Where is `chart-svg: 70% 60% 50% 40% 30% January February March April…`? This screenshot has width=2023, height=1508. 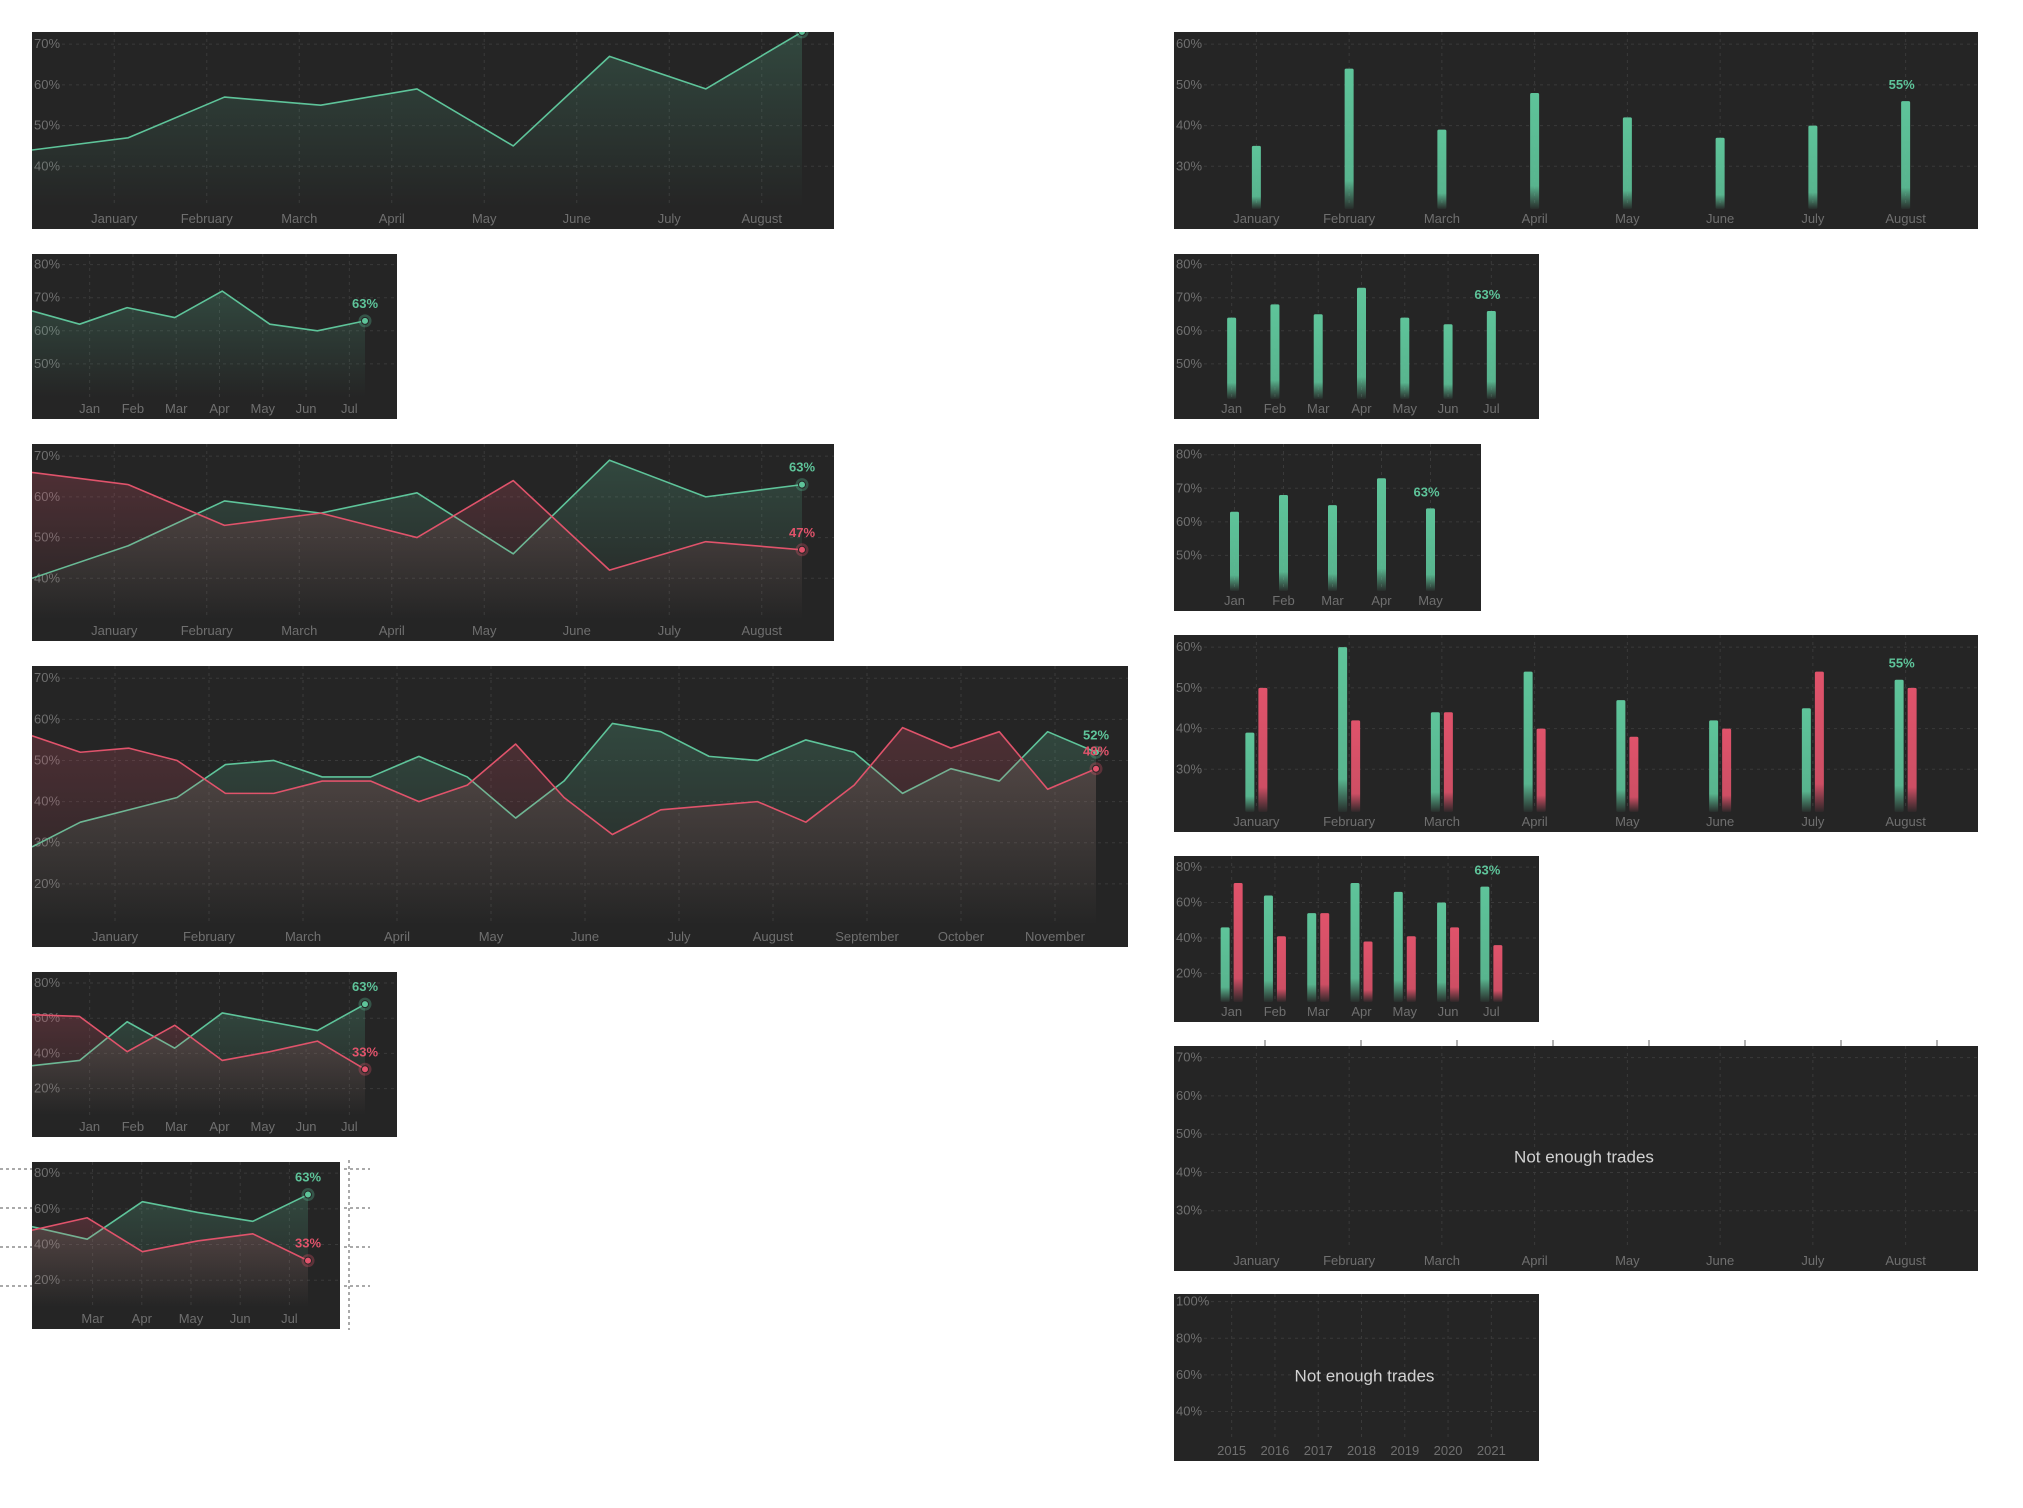
chart-svg: 70% 60% 50% 40% 30% January February March April… is located at coordinates (1577, 1157).